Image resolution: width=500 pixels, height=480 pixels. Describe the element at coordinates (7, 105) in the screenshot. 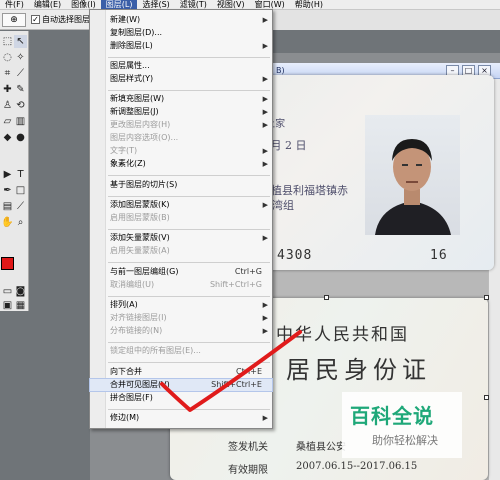

I see `stamp-tool-icon: ♙` at that location.